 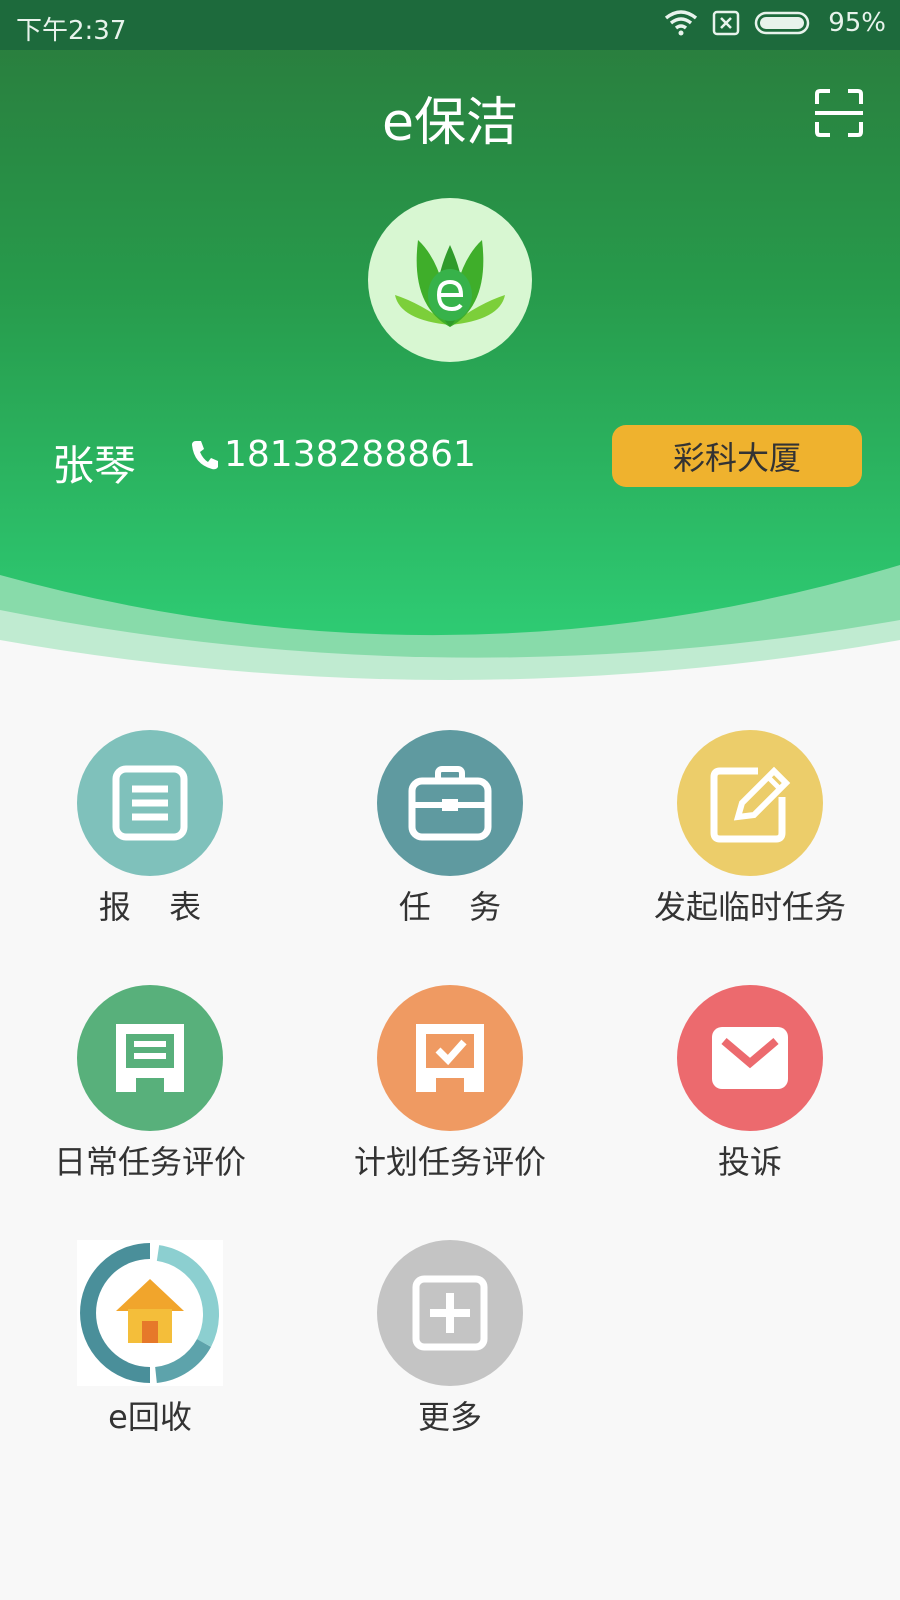 I want to click on building-button: 彩科大厦, so click(x=737, y=456).